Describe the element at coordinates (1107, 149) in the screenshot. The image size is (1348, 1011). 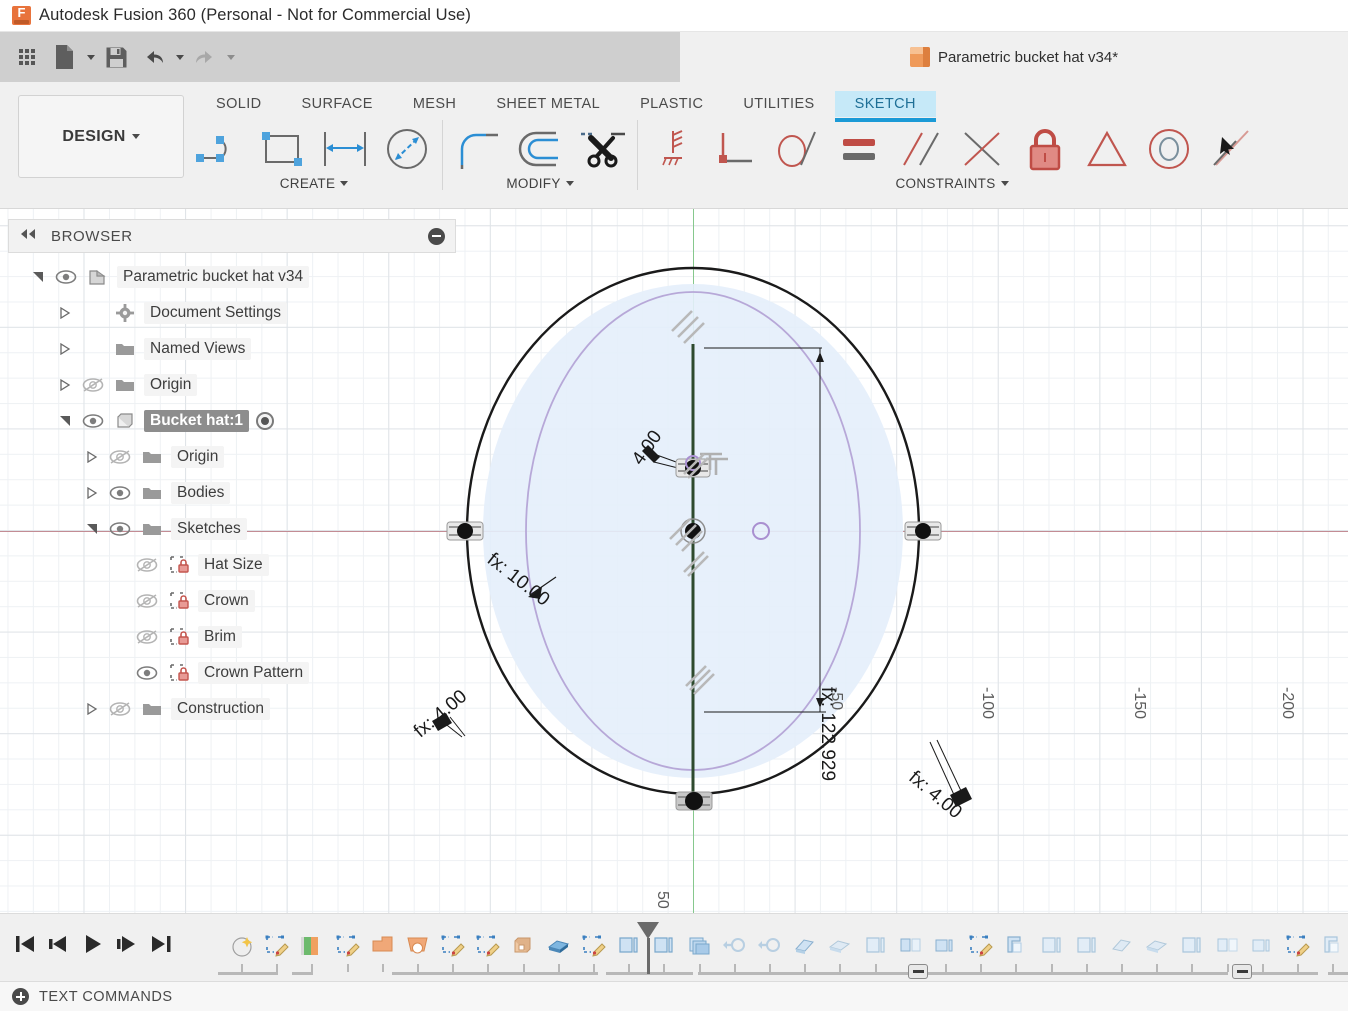
I see `symmetry-icon` at that location.